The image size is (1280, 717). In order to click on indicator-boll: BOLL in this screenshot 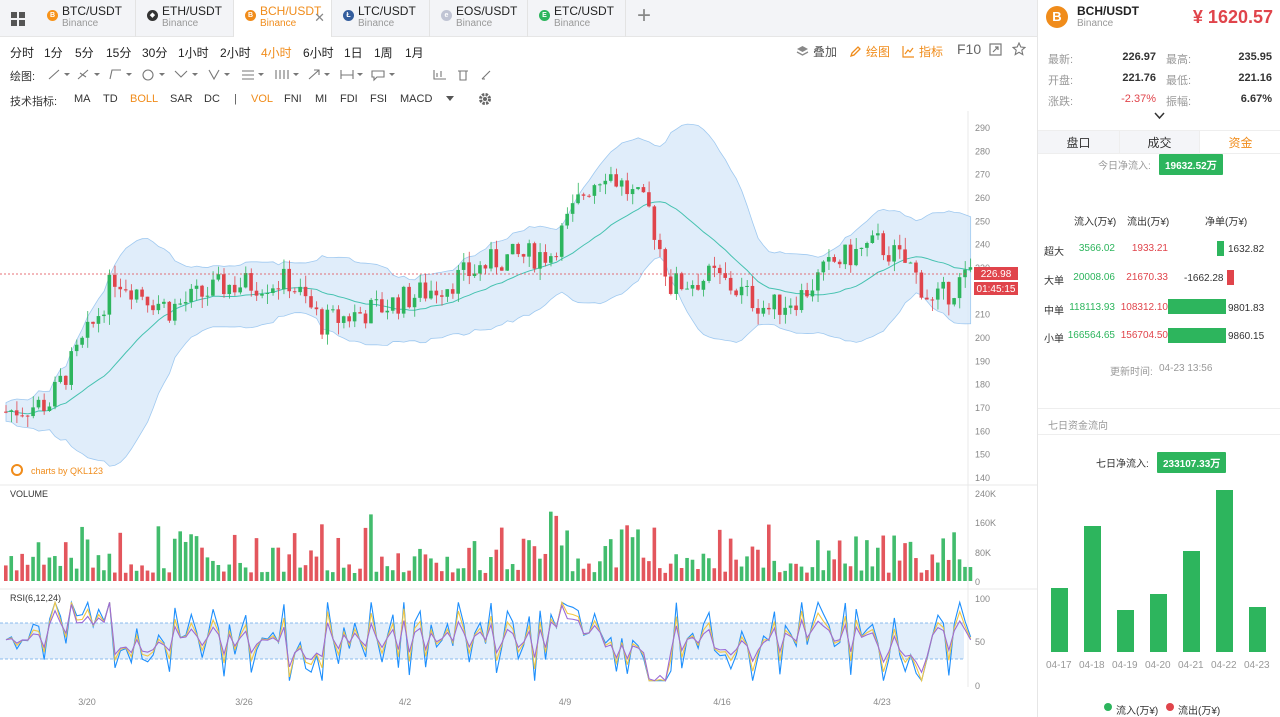, I will do `click(144, 99)`.